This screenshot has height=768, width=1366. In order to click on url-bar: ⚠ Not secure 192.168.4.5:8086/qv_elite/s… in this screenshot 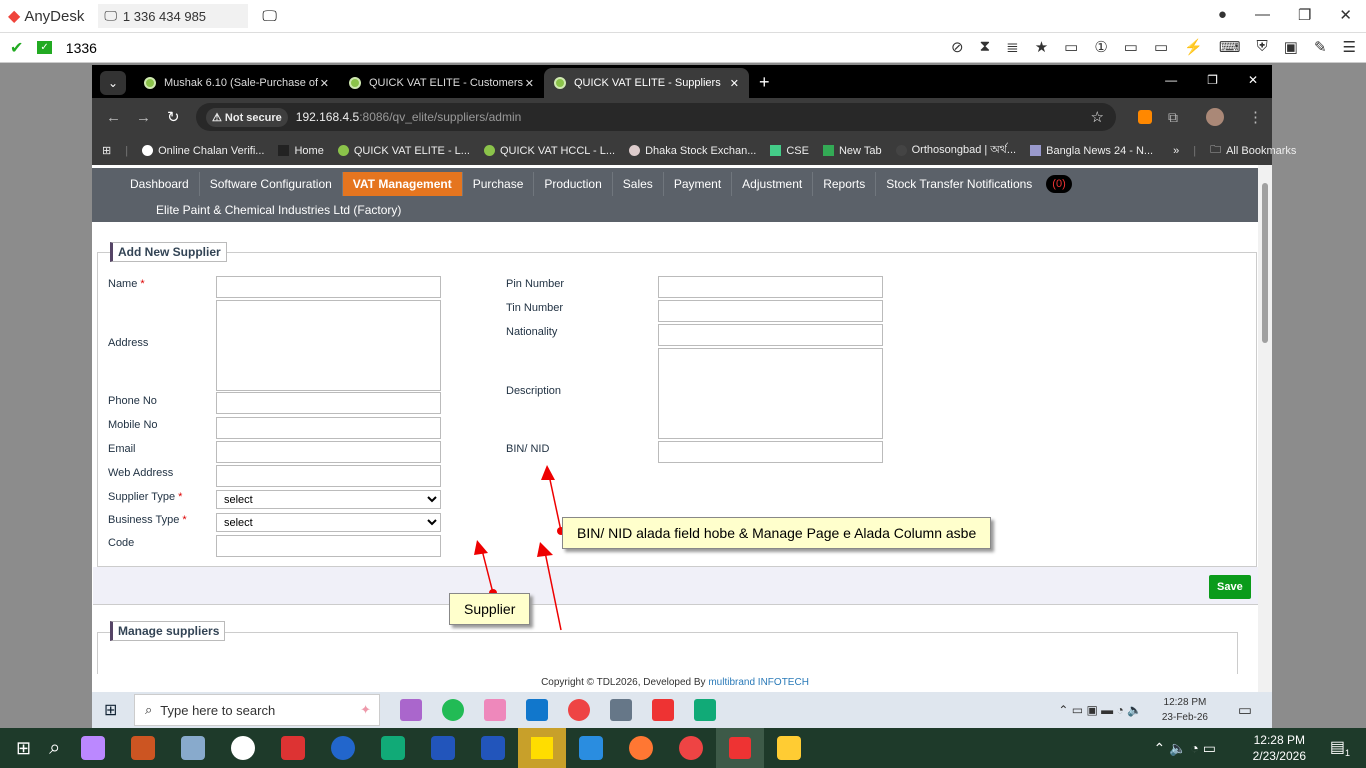, I will do `click(656, 117)`.